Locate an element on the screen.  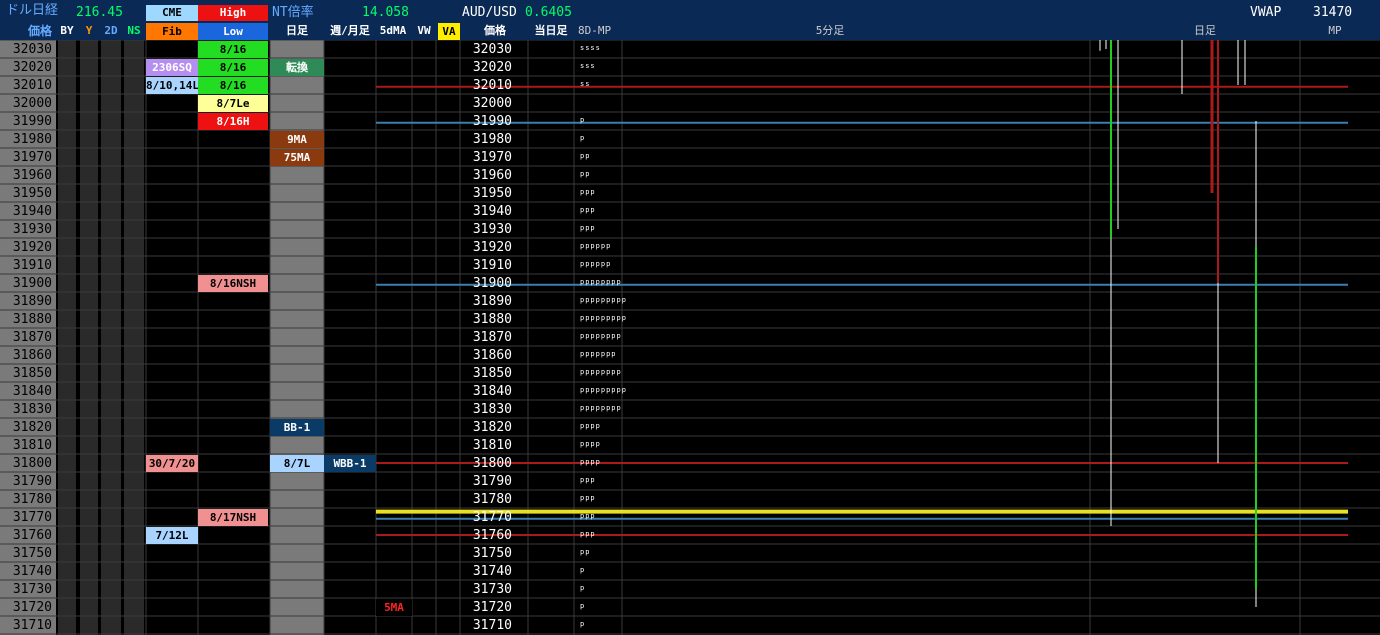
price-label-right: 31810 is located at coordinates (492, 445).